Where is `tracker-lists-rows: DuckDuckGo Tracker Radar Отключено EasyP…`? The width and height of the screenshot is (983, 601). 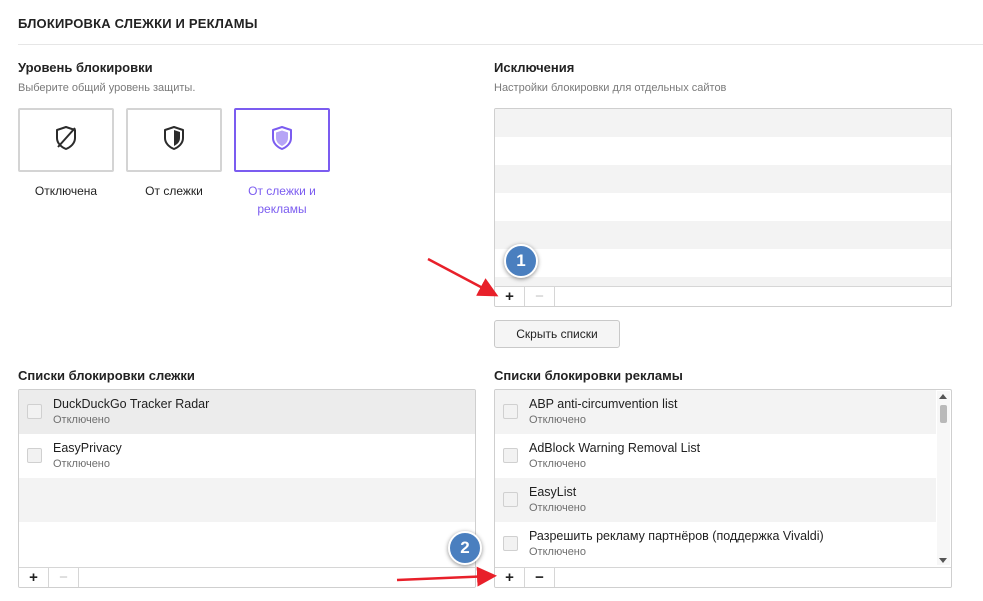 tracker-lists-rows: DuckDuckGo Tracker Radar Отключено EasyP… is located at coordinates (247, 478).